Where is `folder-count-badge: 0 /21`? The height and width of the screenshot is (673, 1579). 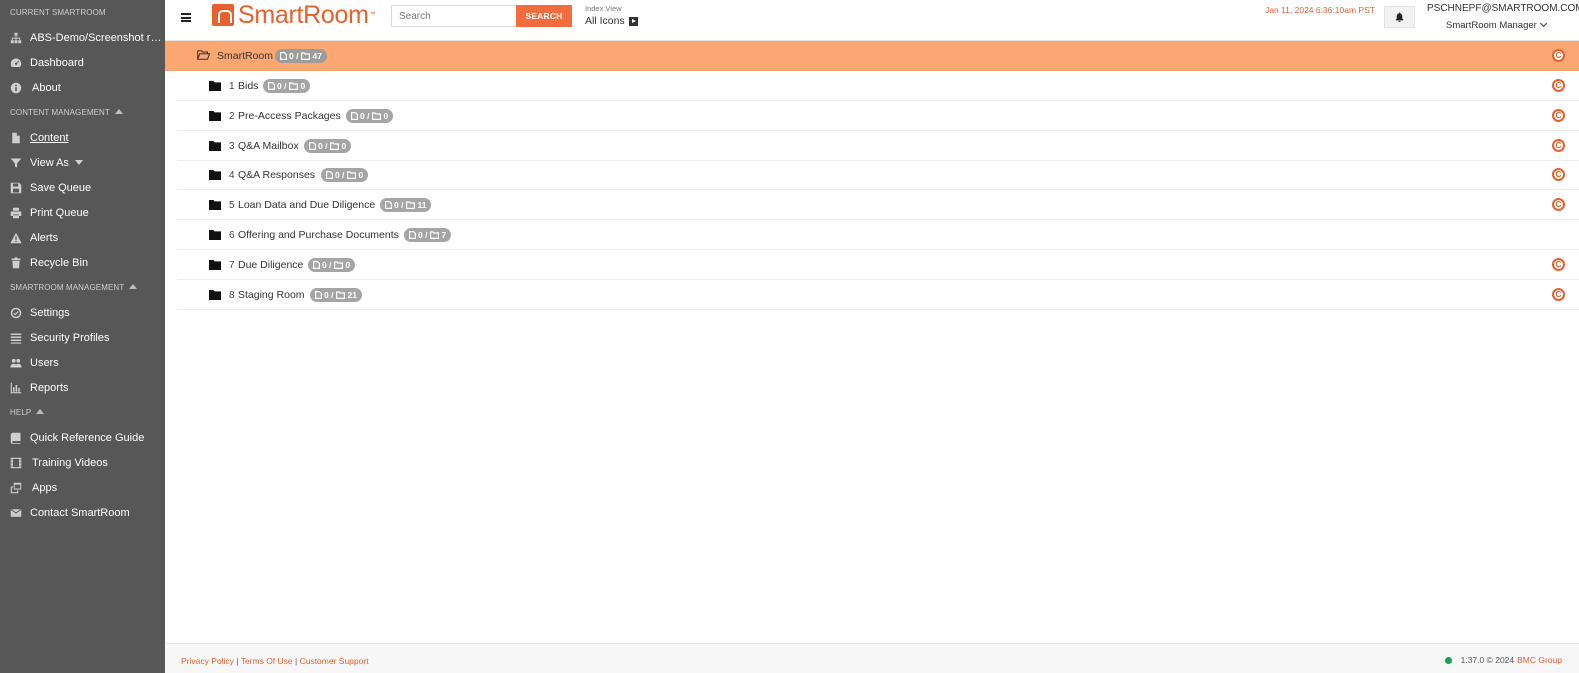
folder-count-badge: 0 /21 is located at coordinates (336, 294).